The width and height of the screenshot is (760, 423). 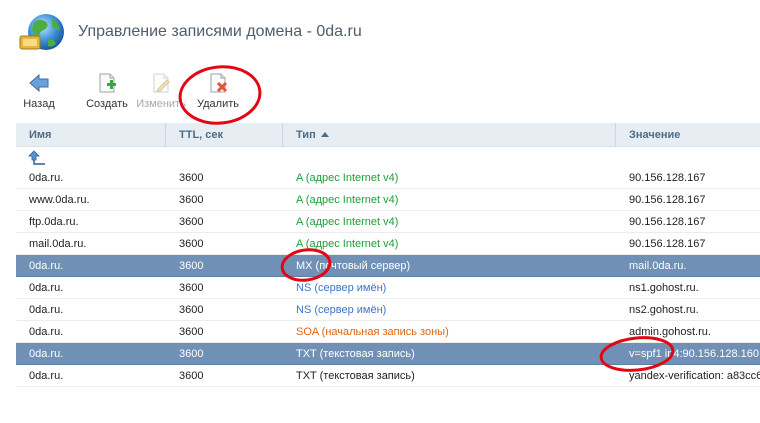 I want to click on record-name-cell: ftp.0da.ru., so click(x=54, y=222).